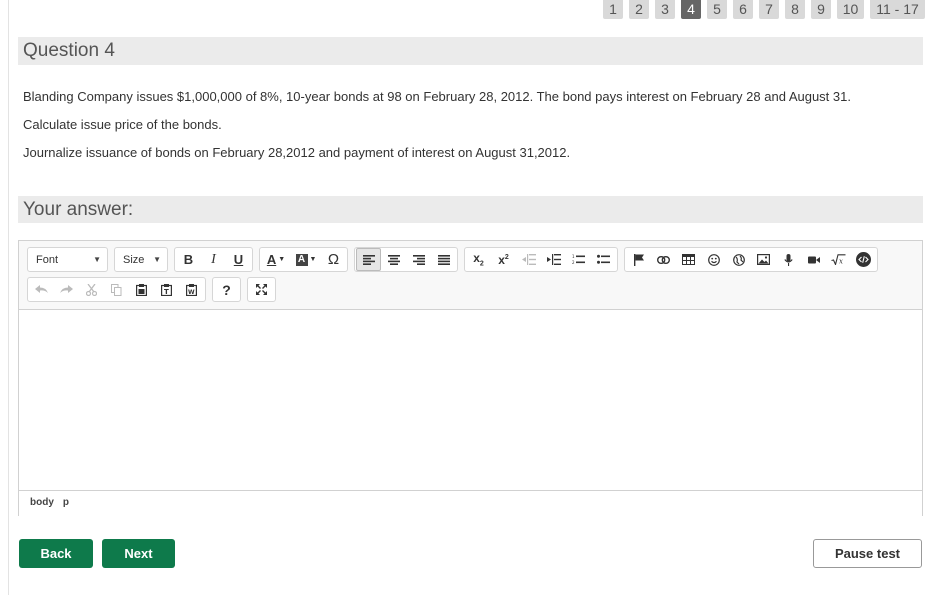 The image size is (935, 595). I want to click on page-button-6: 6, so click(743, 9).